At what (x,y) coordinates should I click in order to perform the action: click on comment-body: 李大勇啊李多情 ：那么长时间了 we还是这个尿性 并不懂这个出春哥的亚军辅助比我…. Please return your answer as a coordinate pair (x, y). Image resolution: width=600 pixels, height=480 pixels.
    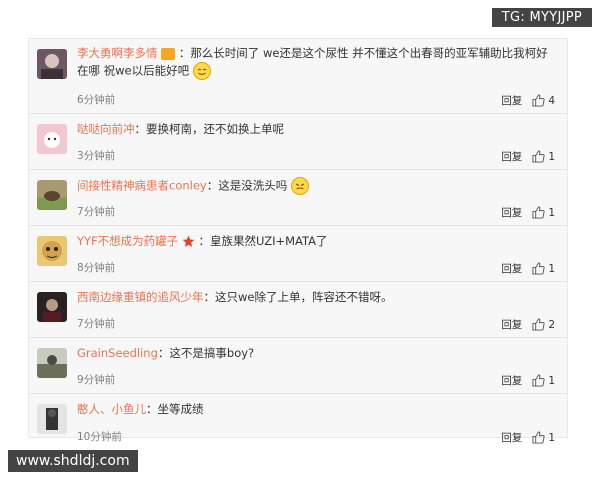
    Looking at the image, I should click on (317, 62).